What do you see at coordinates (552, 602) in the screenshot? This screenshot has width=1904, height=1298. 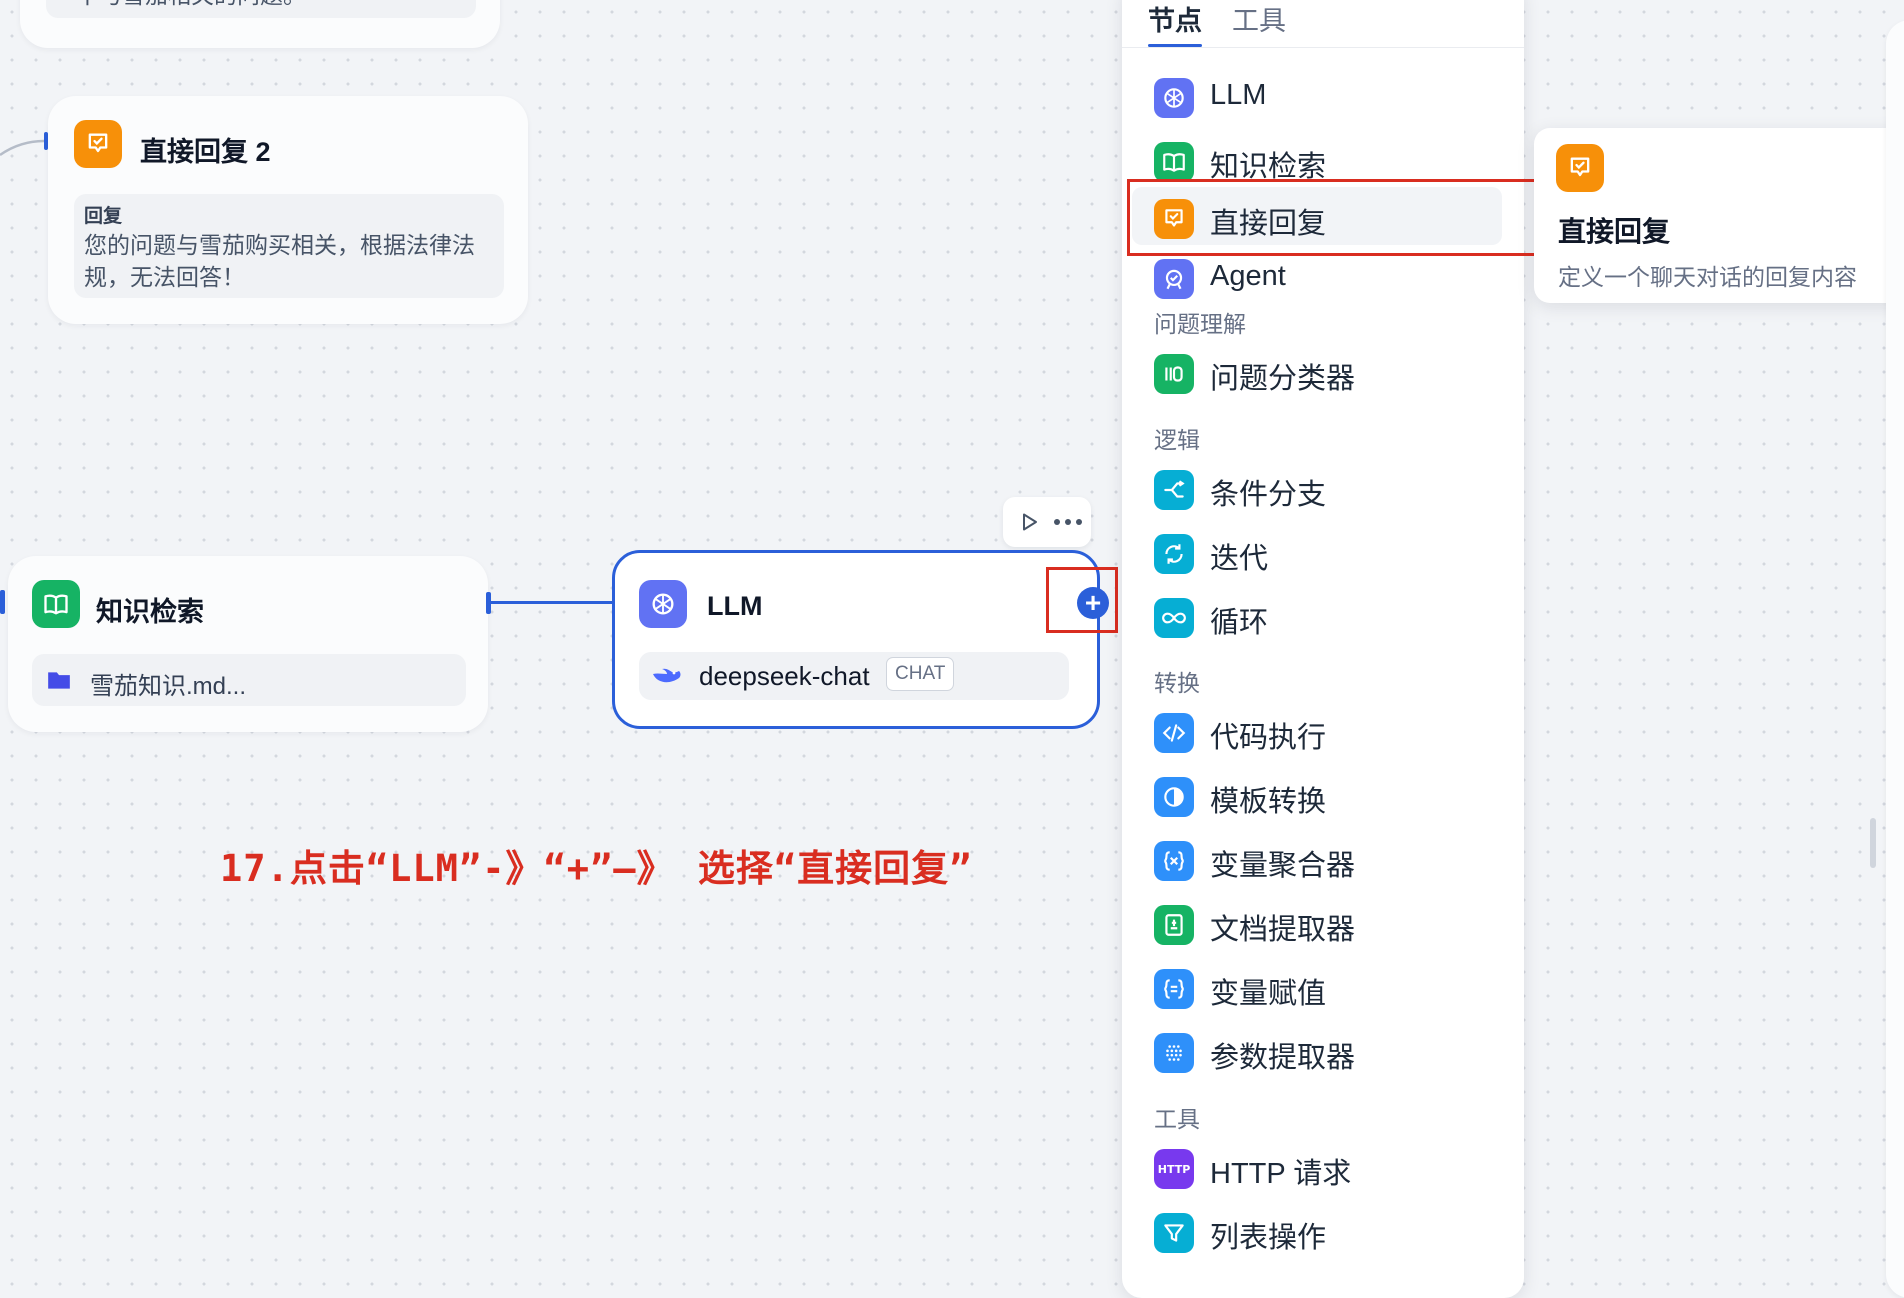 I see `edge-knowledge-to-llm` at bounding box center [552, 602].